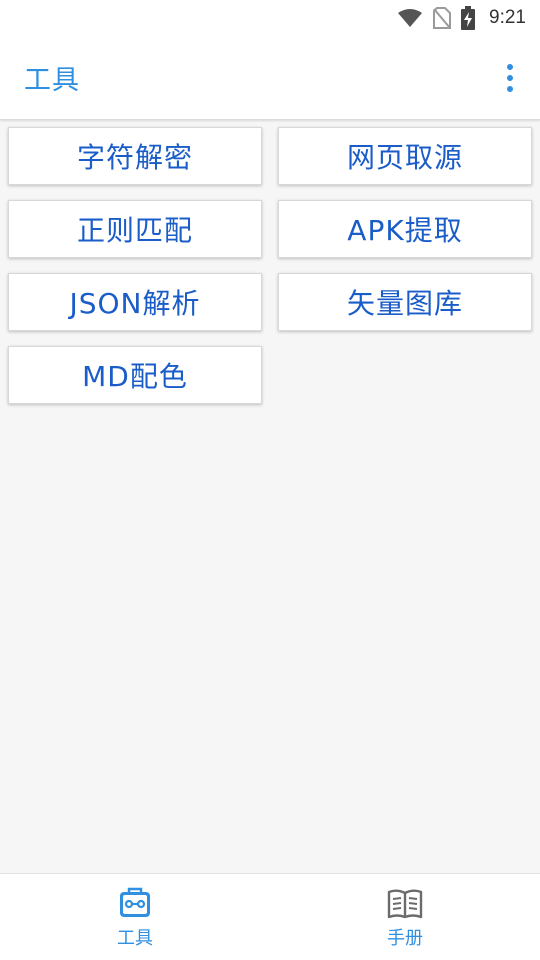  Describe the element at coordinates (270, 18) in the screenshot. I see `status-bar: 9:21` at that location.